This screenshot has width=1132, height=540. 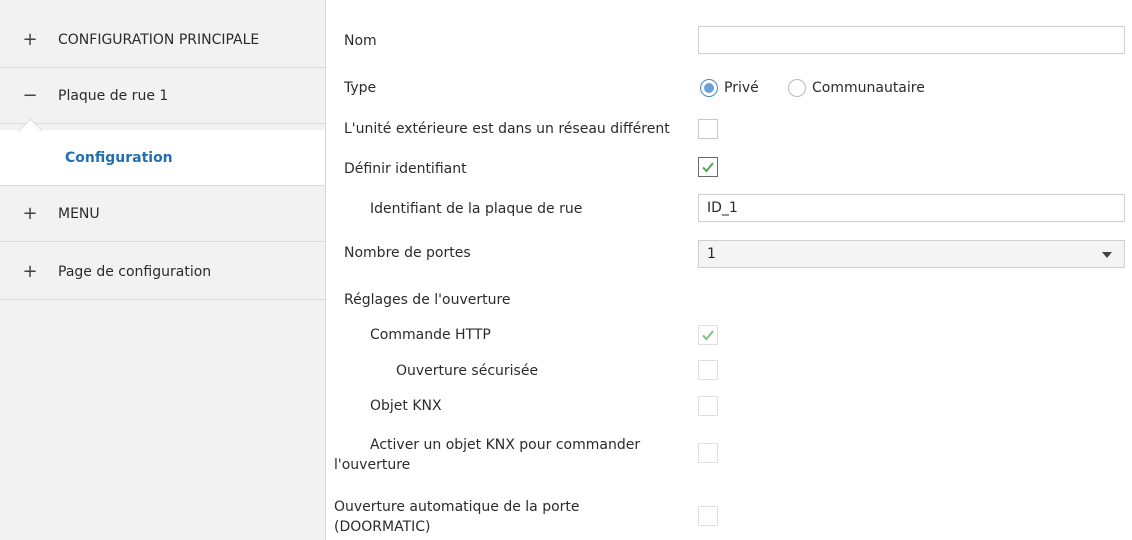 What do you see at coordinates (113, 95) in the screenshot?
I see `sidebar-item-label: Plaque de rue 1` at bounding box center [113, 95].